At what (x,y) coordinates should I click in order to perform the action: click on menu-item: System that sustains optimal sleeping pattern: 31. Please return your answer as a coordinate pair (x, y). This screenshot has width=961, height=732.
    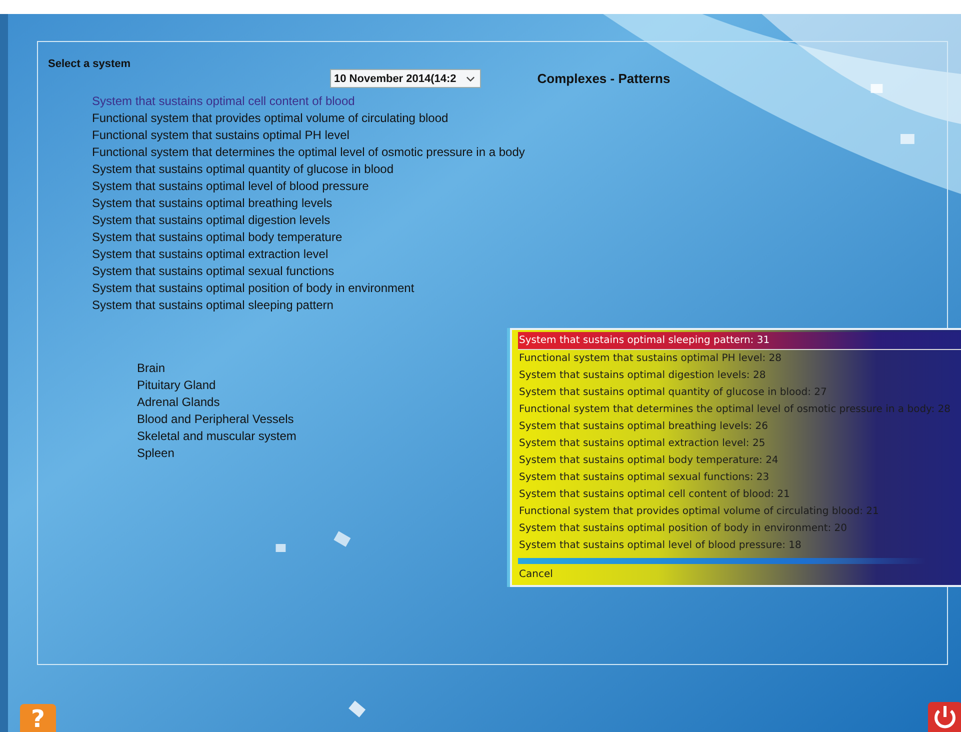
    Looking at the image, I should click on (739, 341).